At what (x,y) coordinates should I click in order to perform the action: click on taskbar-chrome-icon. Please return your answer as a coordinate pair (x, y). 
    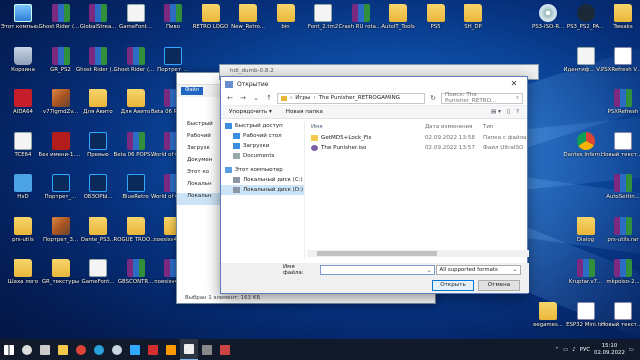
    Looking at the image, I should click on (81, 349).